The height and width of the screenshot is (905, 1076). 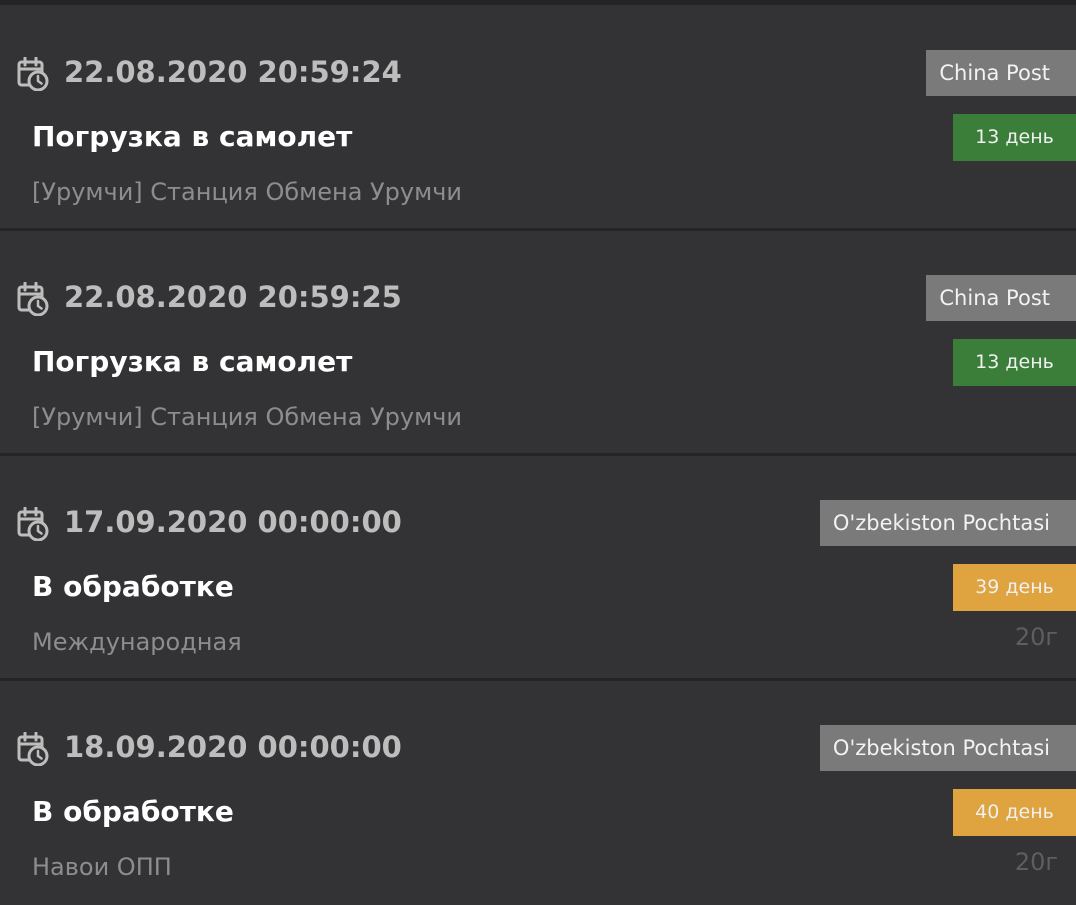 I want to click on event-datetime: 18.09.2020 00:00:00, so click(x=233, y=747).